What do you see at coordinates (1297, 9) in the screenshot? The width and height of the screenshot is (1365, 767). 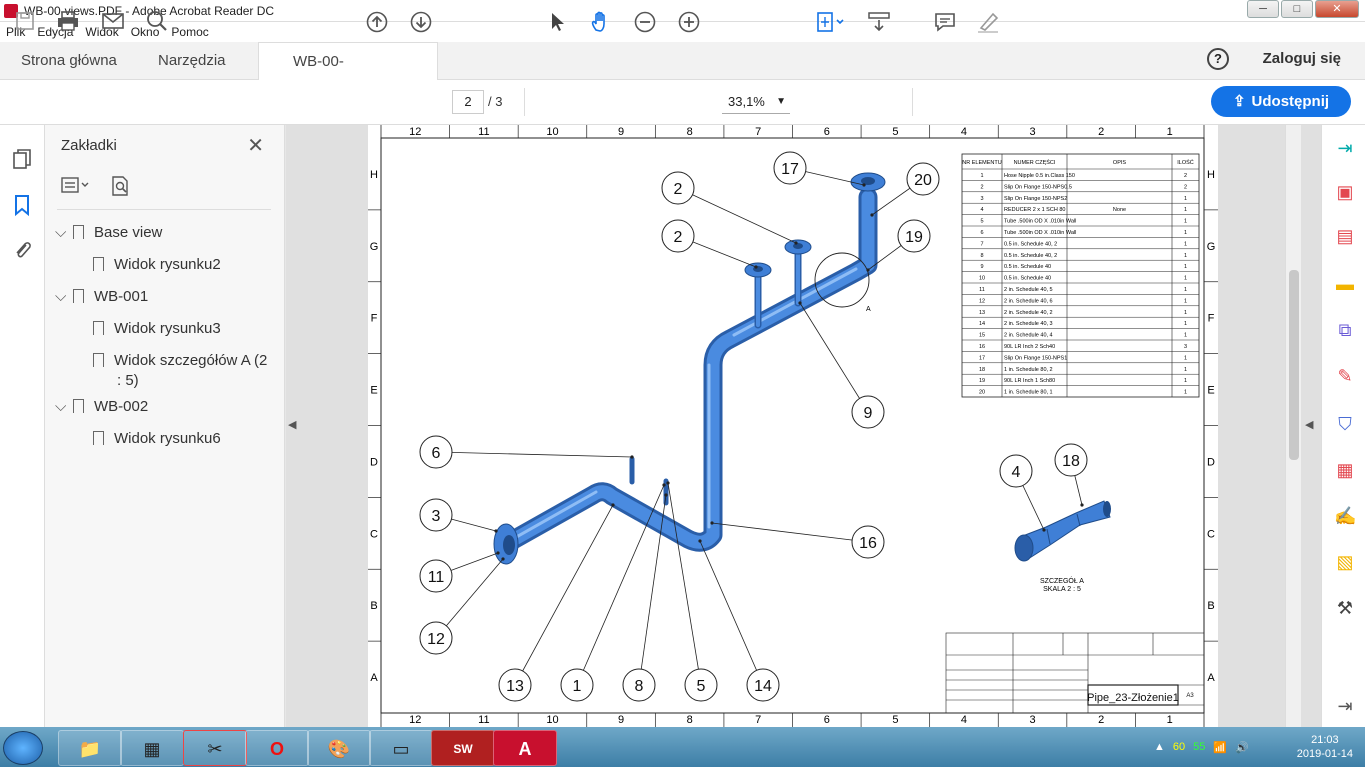 I see `maximize-button: □` at bounding box center [1297, 9].